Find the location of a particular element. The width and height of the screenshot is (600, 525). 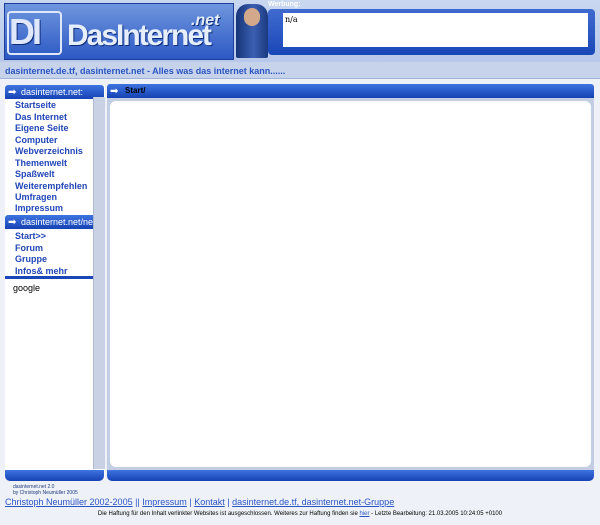

main-footer-bar is located at coordinates (350, 475).